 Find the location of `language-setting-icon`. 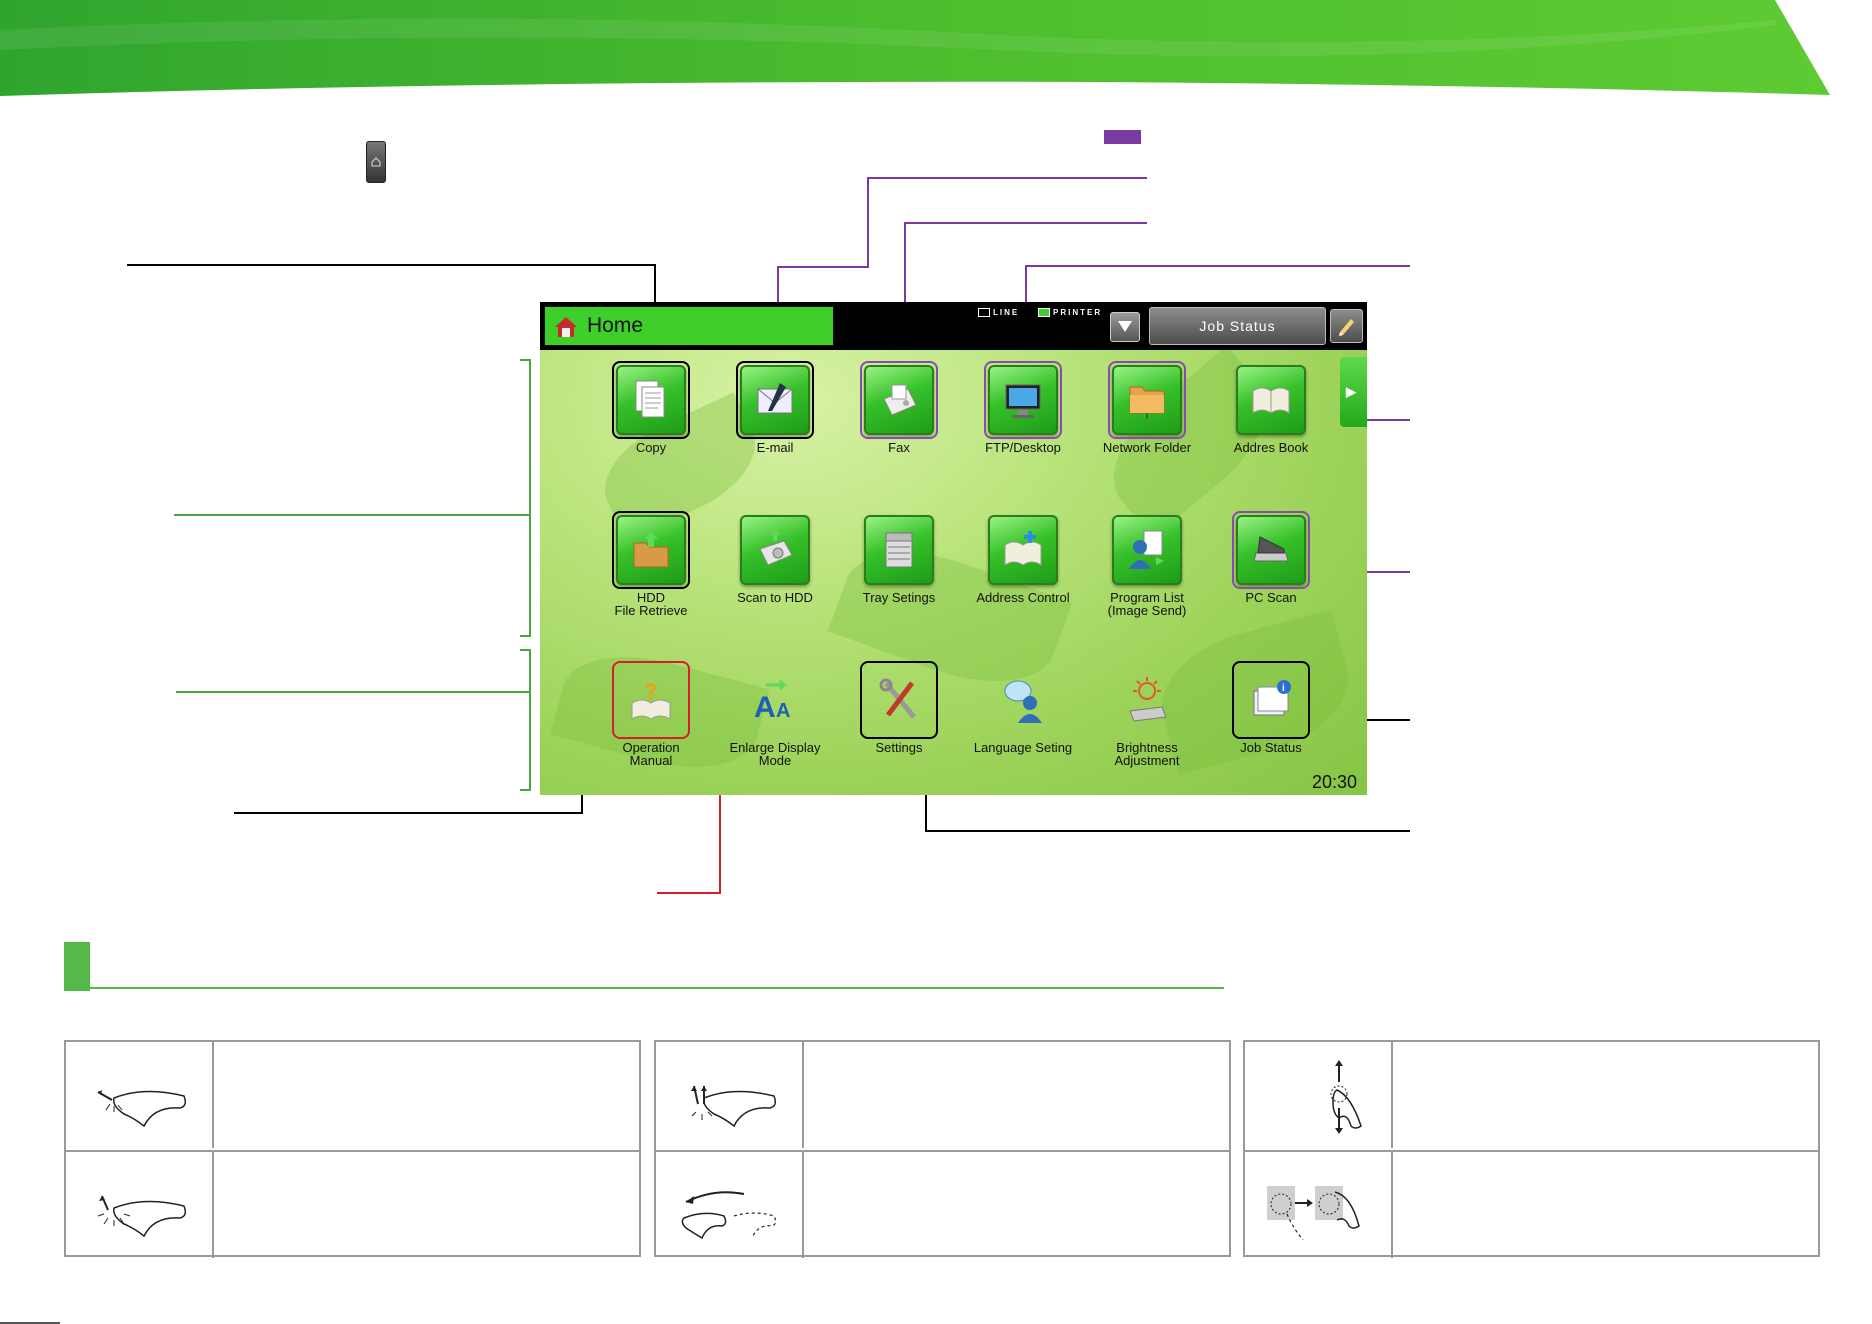

language-setting-icon is located at coordinates (1023, 701).